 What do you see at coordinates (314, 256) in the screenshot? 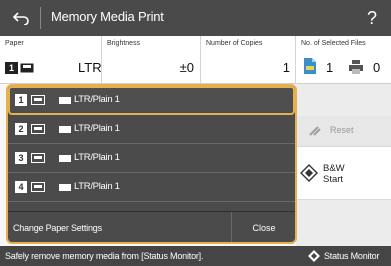
I see `status-monitor-icon` at bounding box center [314, 256].